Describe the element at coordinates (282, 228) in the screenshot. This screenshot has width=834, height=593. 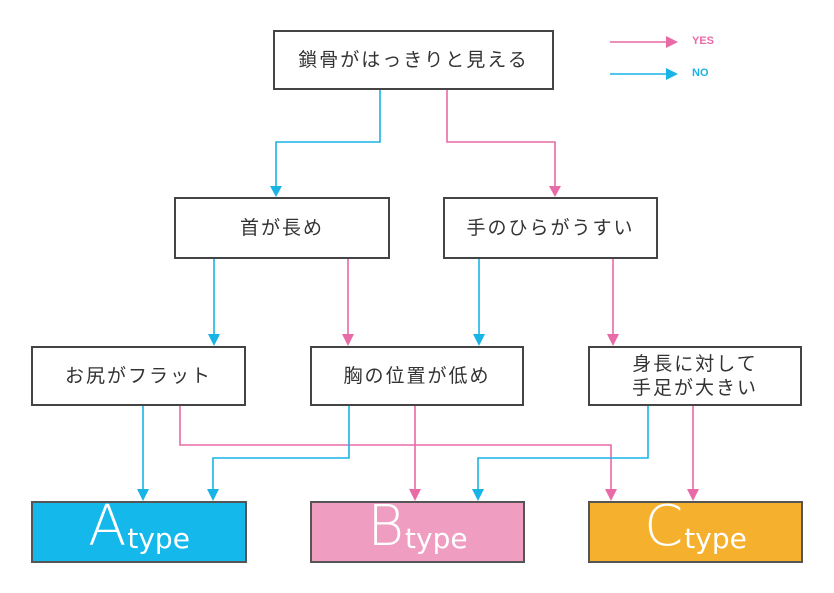
I see `question-long-neck: 首が長め` at that location.